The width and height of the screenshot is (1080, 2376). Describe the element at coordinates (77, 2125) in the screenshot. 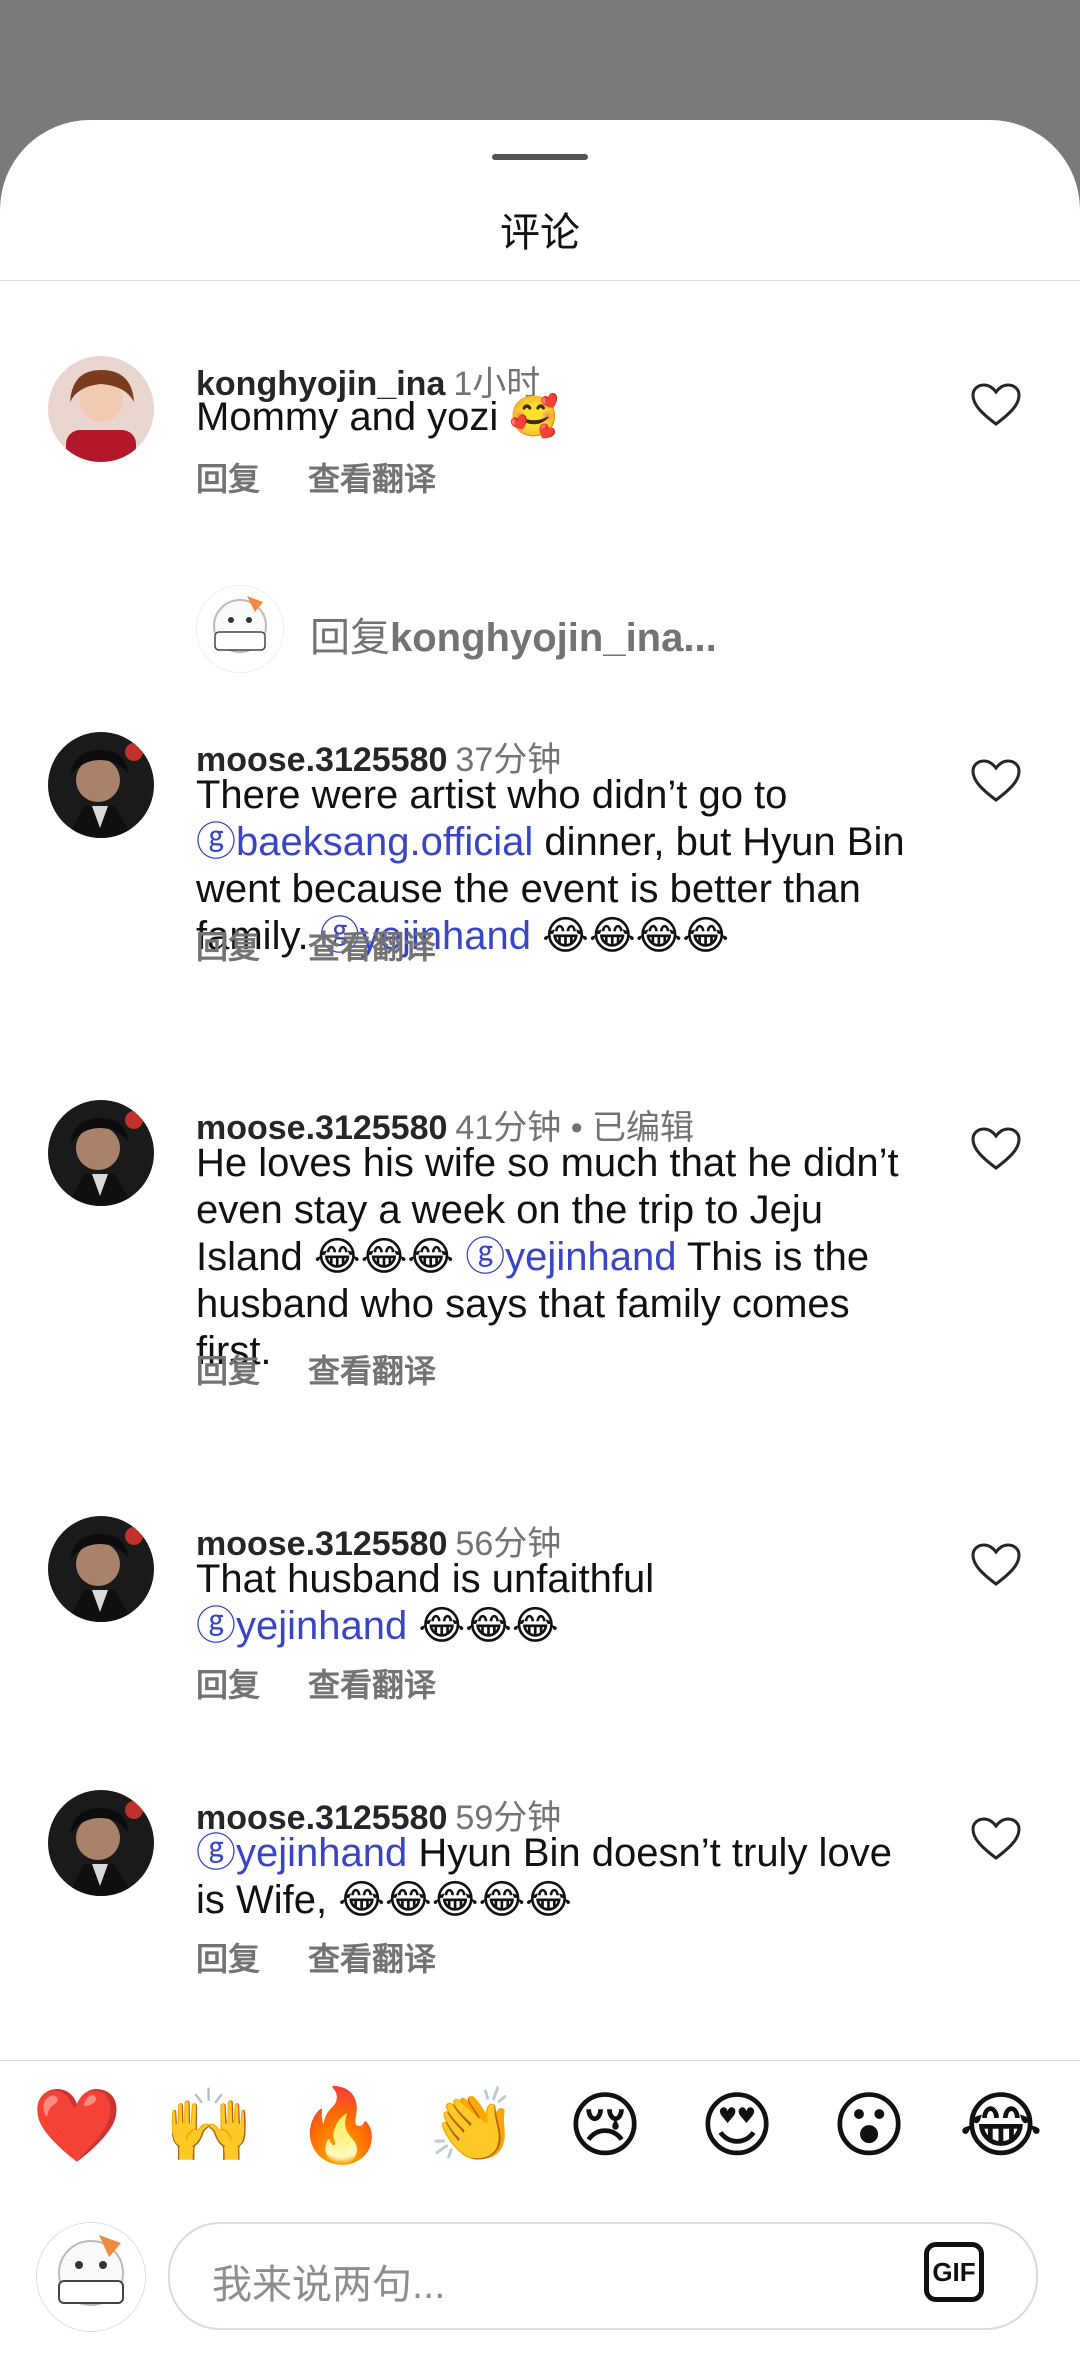

I see `emoji-red-heart: ❤️` at that location.